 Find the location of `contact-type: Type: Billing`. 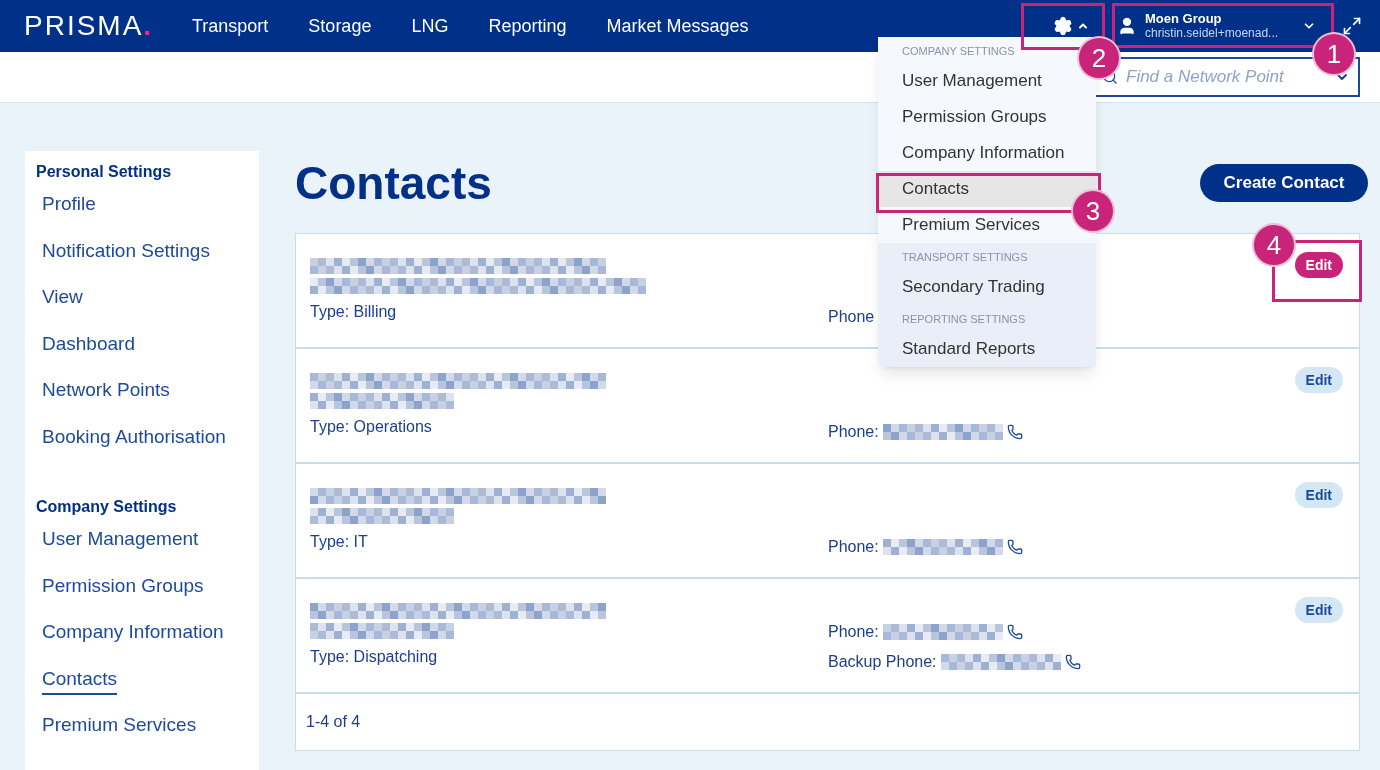

contact-type: Type: Billing is located at coordinates (354, 312).